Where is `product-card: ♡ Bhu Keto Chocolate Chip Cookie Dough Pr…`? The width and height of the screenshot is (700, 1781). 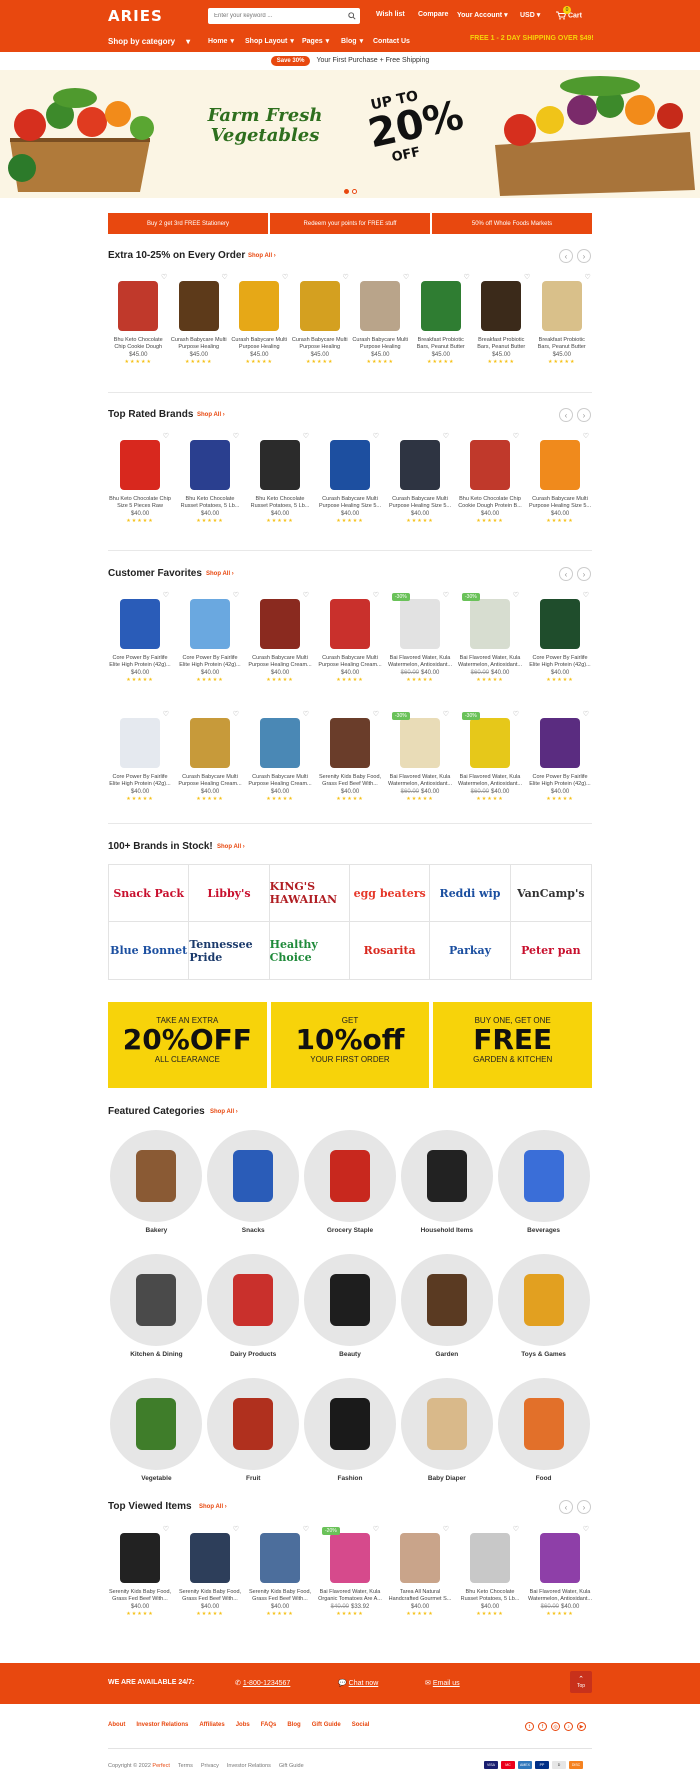 product-card: ♡ Bhu Keto Chocolate Chip Cookie Dough Pr… is located at coordinates (490, 478).